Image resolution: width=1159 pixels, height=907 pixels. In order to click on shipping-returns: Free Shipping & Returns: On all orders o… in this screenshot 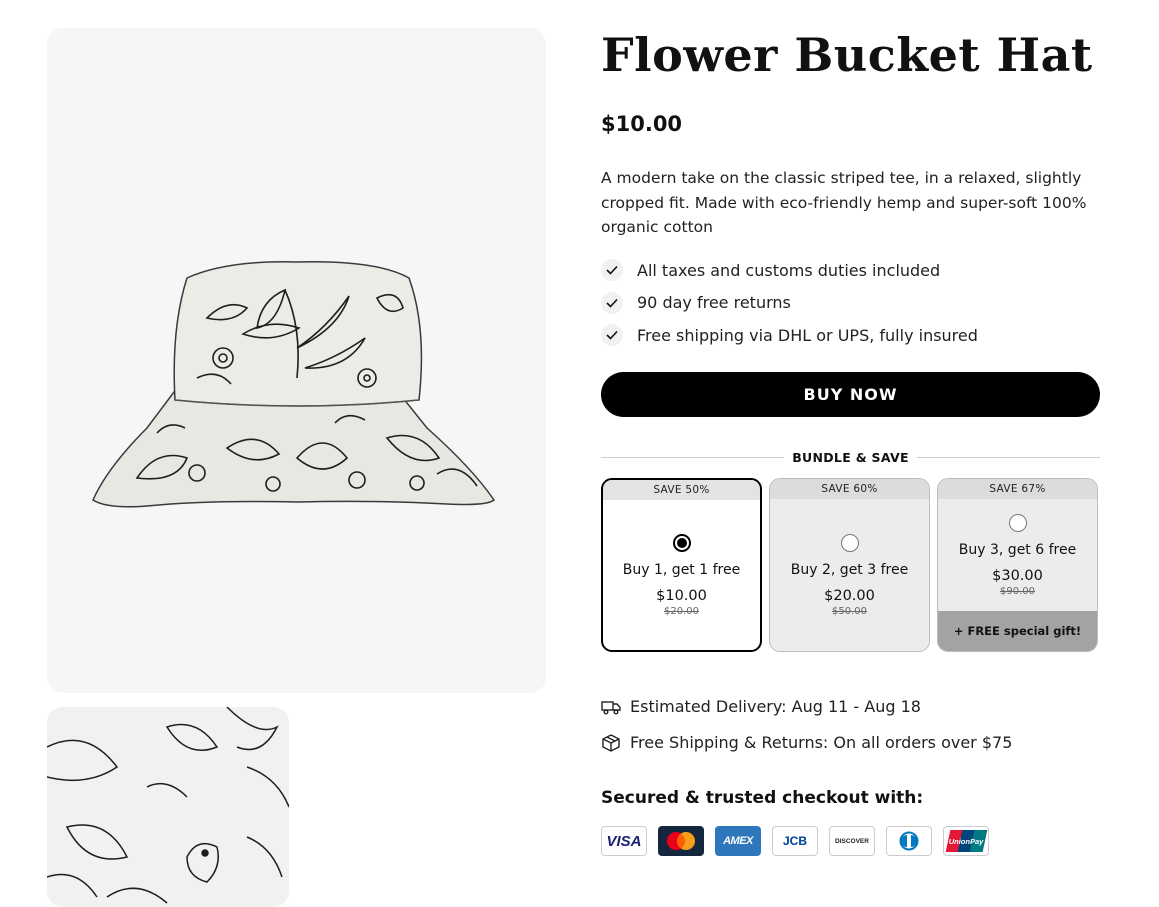, I will do `click(806, 742)`.